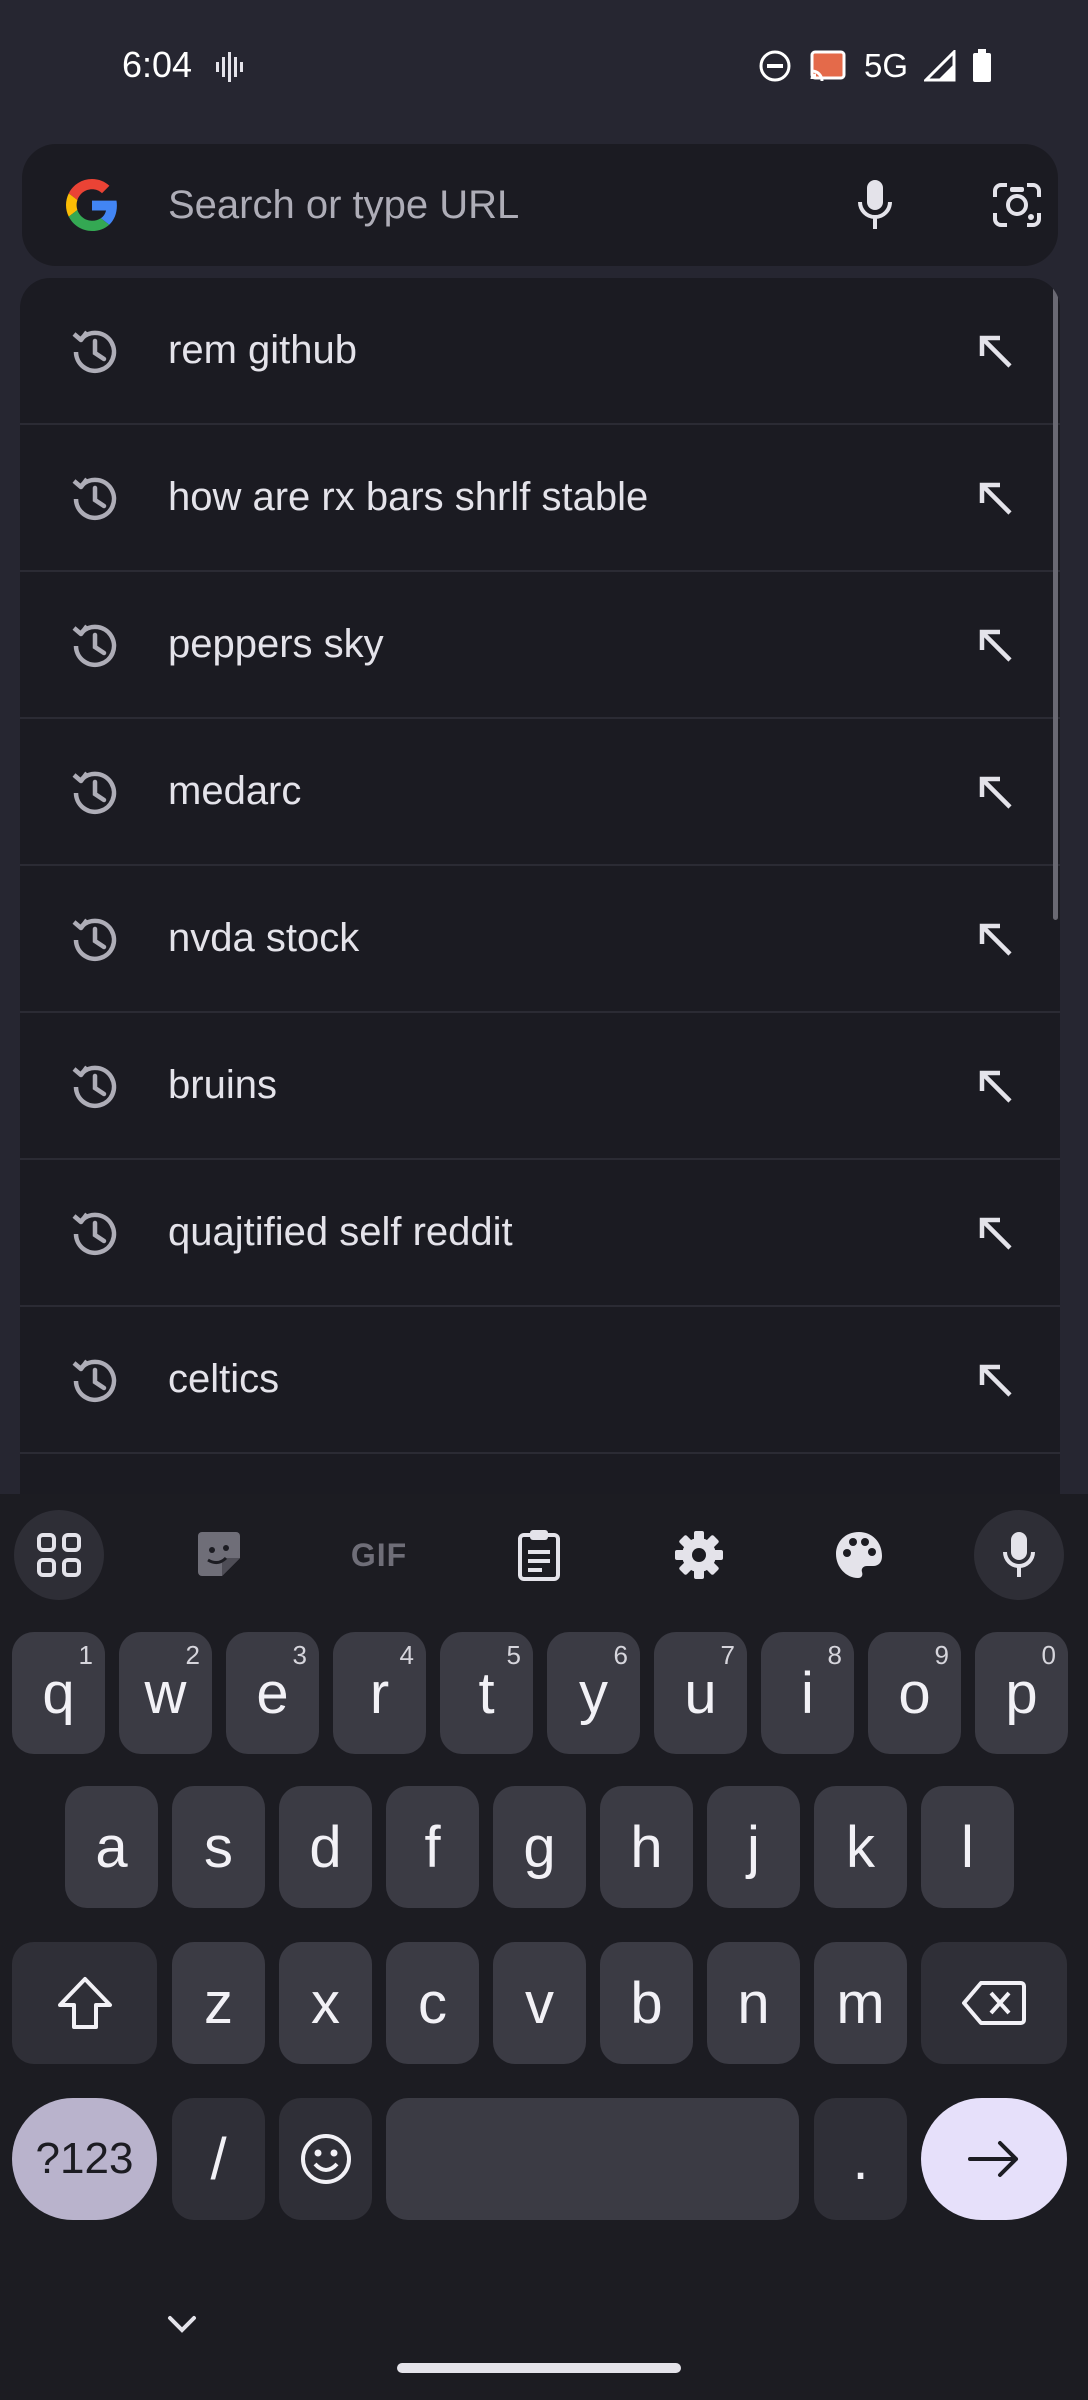 The width and height of the screenshot is (1088, 2400). I want to click on key-label: t, so click(486, 1693).